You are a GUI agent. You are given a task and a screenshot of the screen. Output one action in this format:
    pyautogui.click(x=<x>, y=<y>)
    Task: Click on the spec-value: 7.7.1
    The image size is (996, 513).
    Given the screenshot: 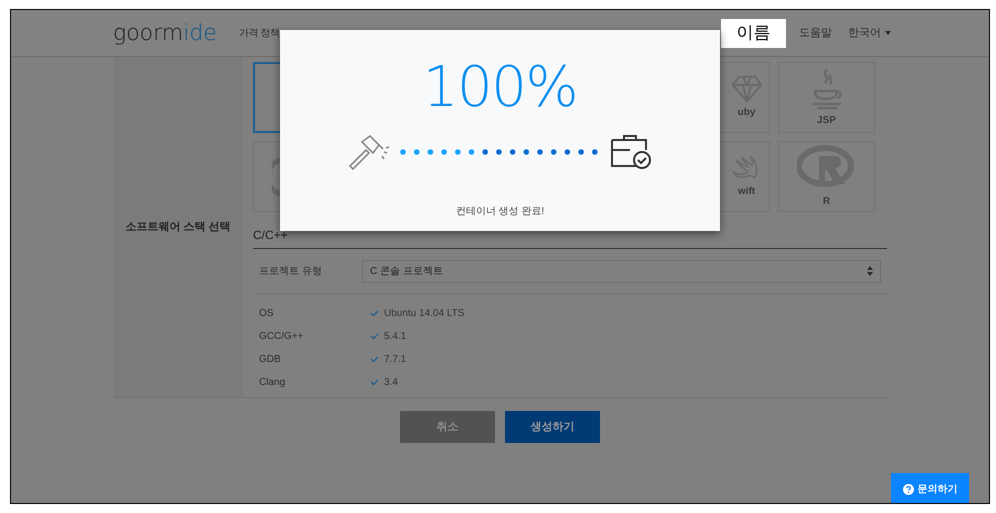 What is the action you would take?
    pyautogui.click(x=395, y=360)
    